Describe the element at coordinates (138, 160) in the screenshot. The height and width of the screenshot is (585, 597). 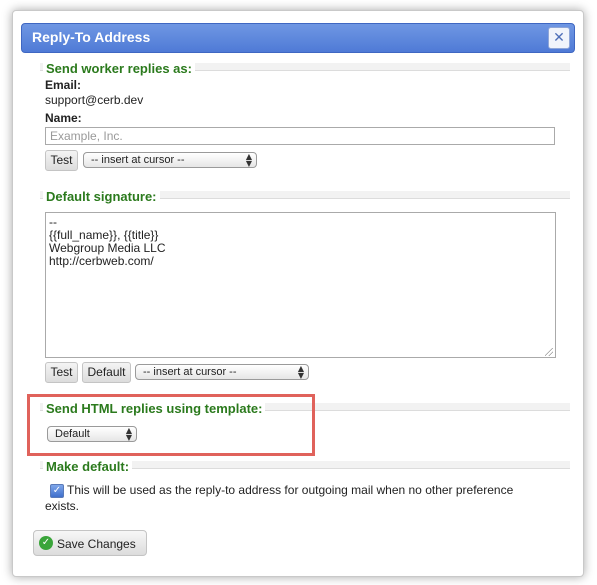
I see `insert-at-cursor-value: -- insert at cursor --` at that location.